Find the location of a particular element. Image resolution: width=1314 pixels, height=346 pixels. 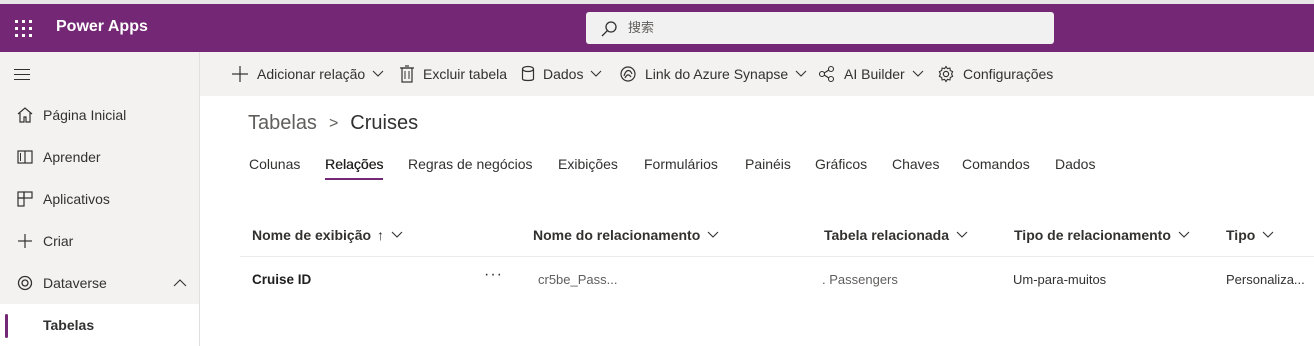

command-label: Adicionar relação is located at coordinates (311, 74).